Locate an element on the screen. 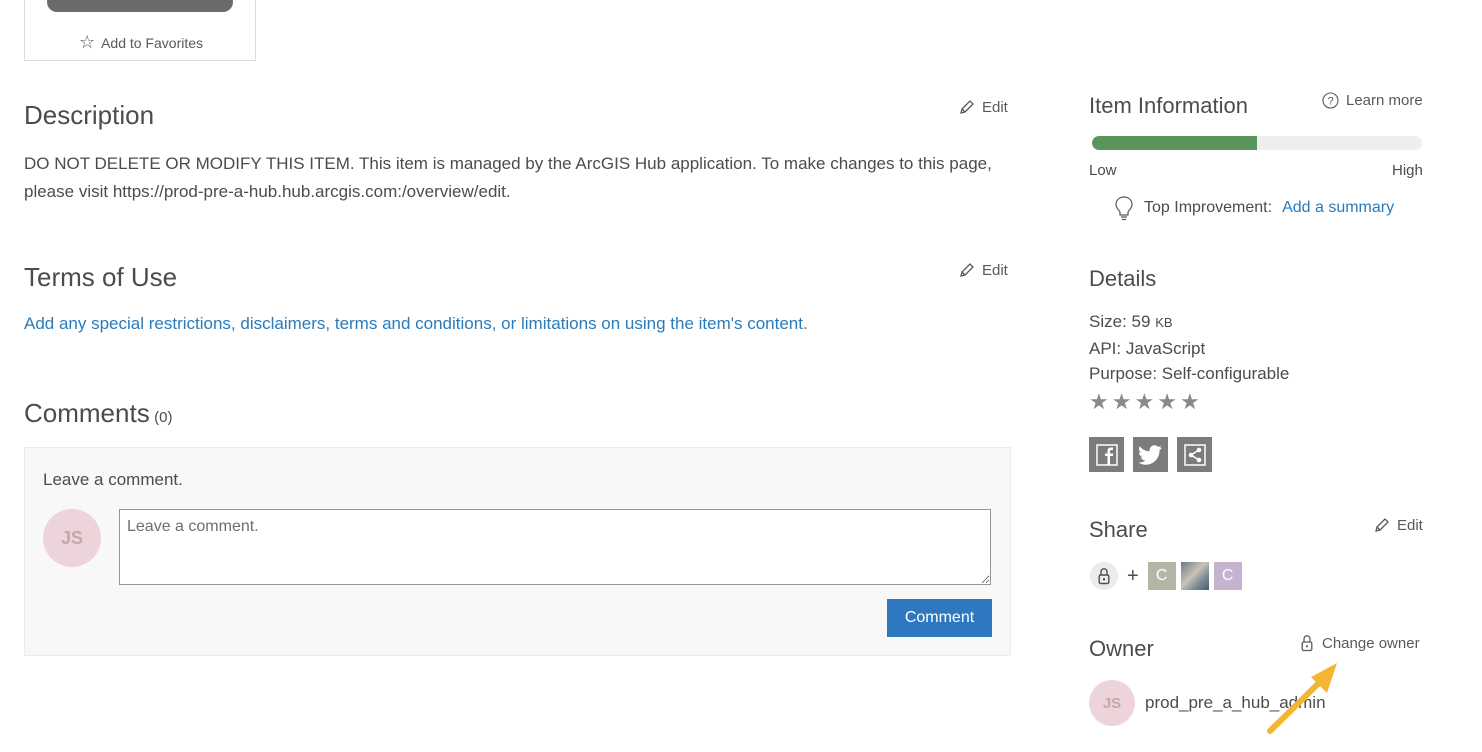 This screenshot has width=1482, height=752. share-status: + CC is located at coordinates (1166, 576).